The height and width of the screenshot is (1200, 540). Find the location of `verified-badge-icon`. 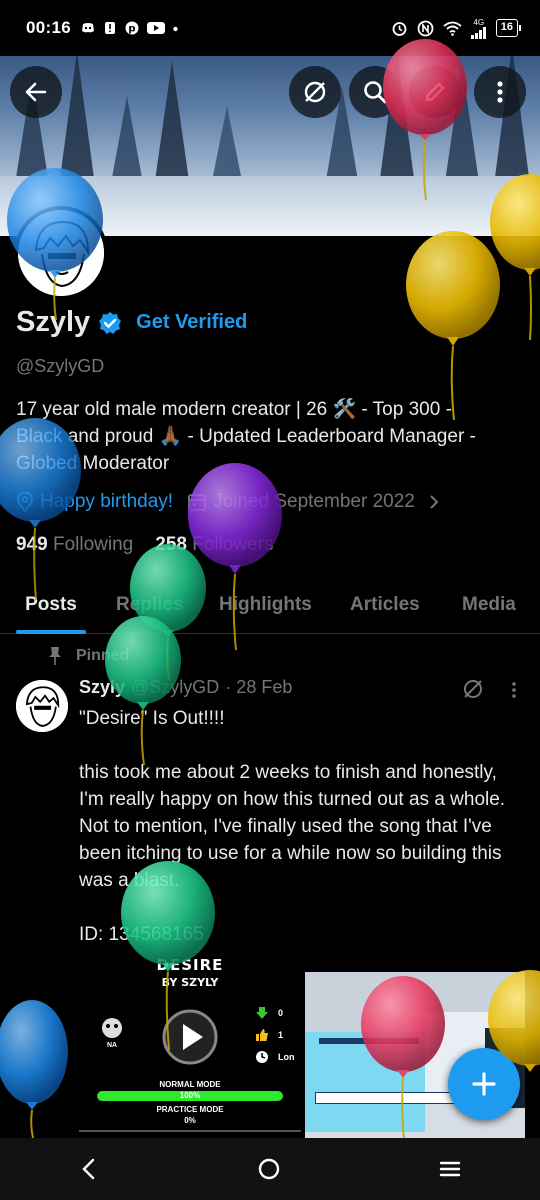

verified-badge-icon is located at coordinates (110, 322).